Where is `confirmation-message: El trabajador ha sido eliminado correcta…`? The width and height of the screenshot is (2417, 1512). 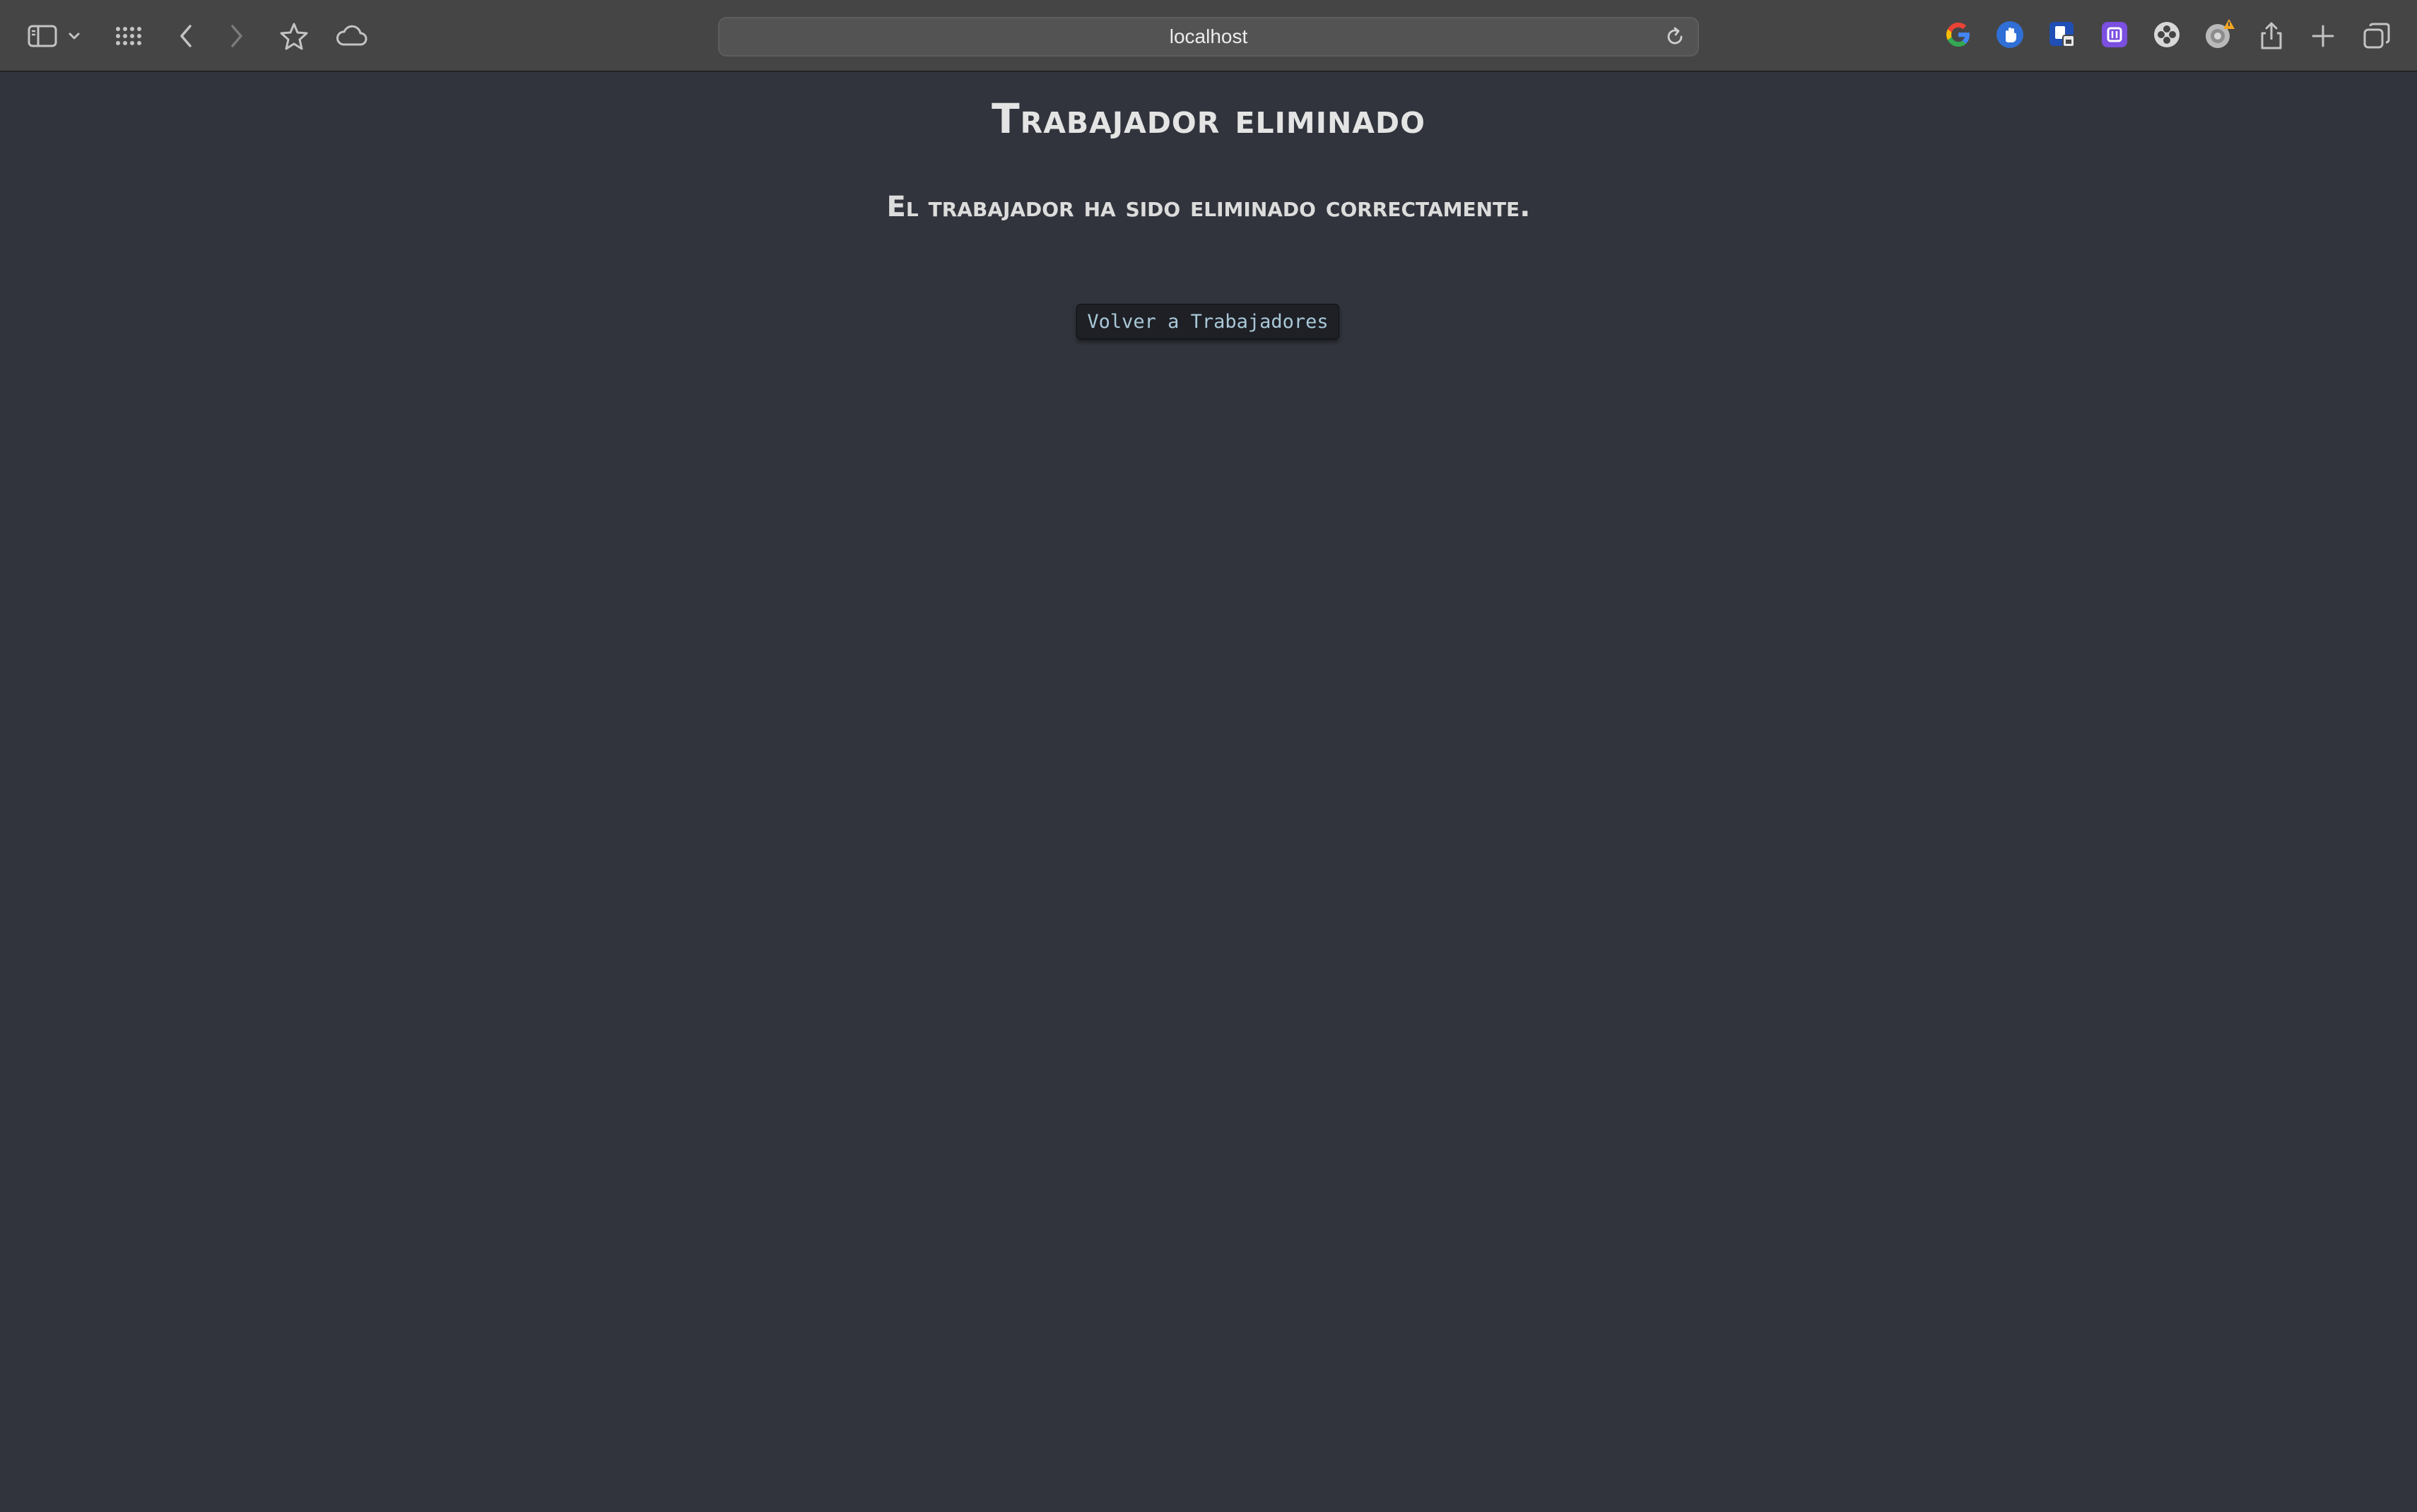
confirmation-message: El trabajador ha sido eliminado correcta… is located at coordinates (1208, 207).